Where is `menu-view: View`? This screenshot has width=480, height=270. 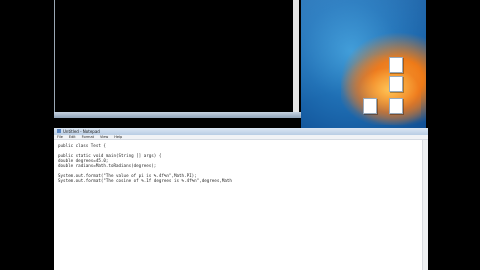
menu-view: View is located at coordinates (104, 137).